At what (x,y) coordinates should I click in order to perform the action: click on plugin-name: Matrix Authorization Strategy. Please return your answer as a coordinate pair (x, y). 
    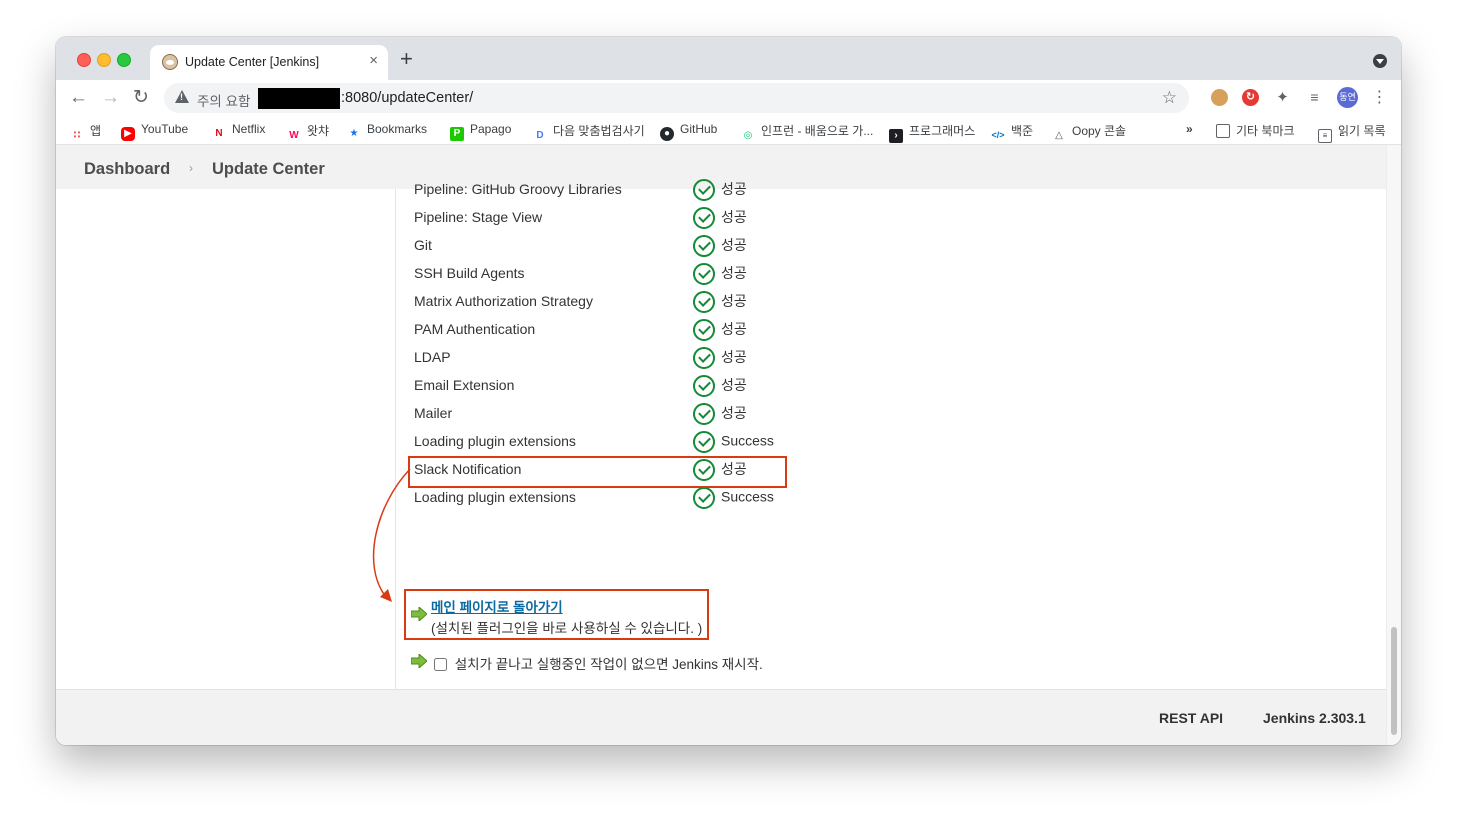
    Looking at the image, I should click on (503, 301).